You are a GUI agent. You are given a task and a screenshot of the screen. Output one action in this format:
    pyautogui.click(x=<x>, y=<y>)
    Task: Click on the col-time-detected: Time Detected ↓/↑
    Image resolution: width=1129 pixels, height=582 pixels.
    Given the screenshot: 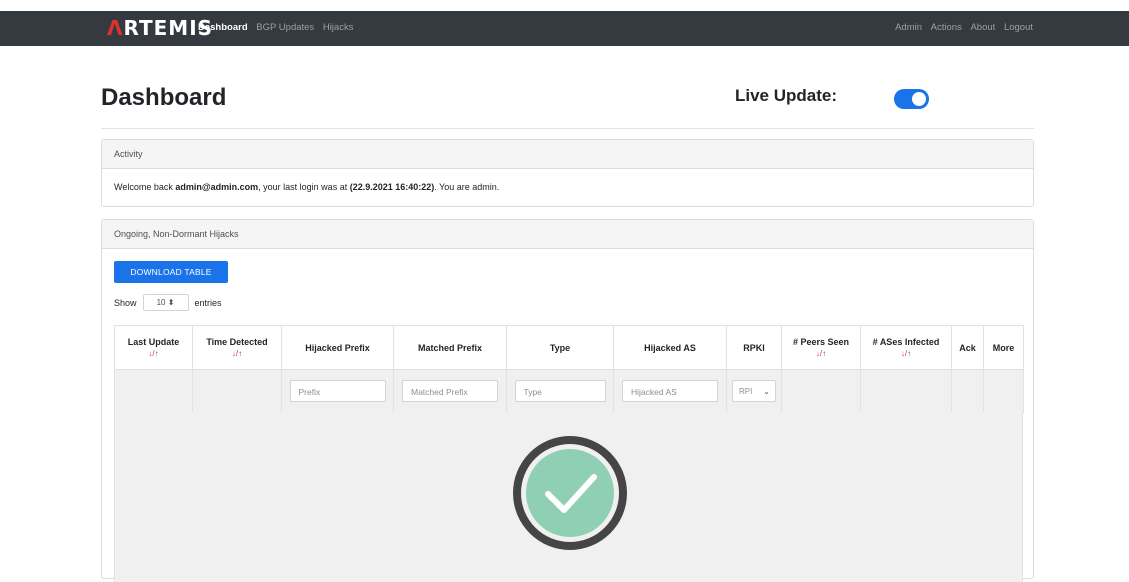 What is the action you would take?
    pyautogui.click(x=237, y=347)
    